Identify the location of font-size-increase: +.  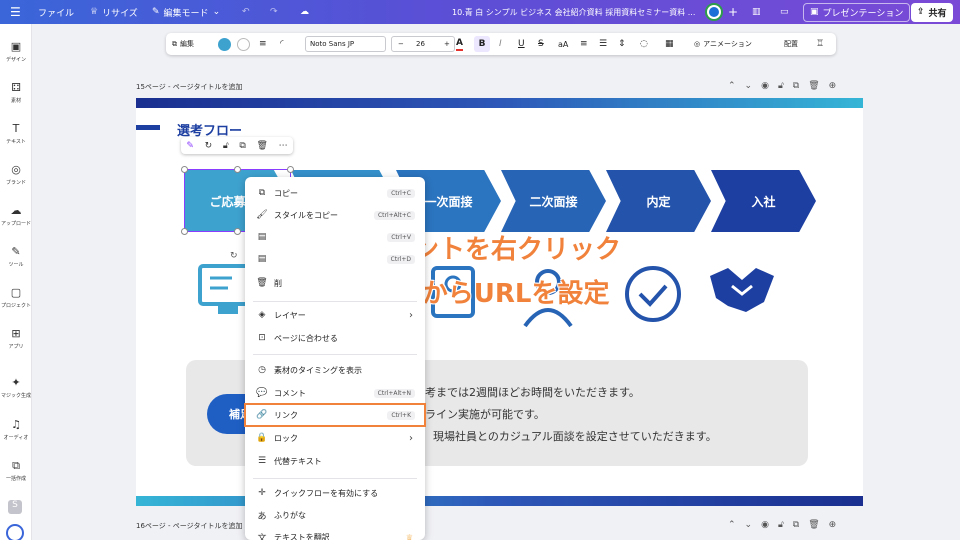
(447, 44).